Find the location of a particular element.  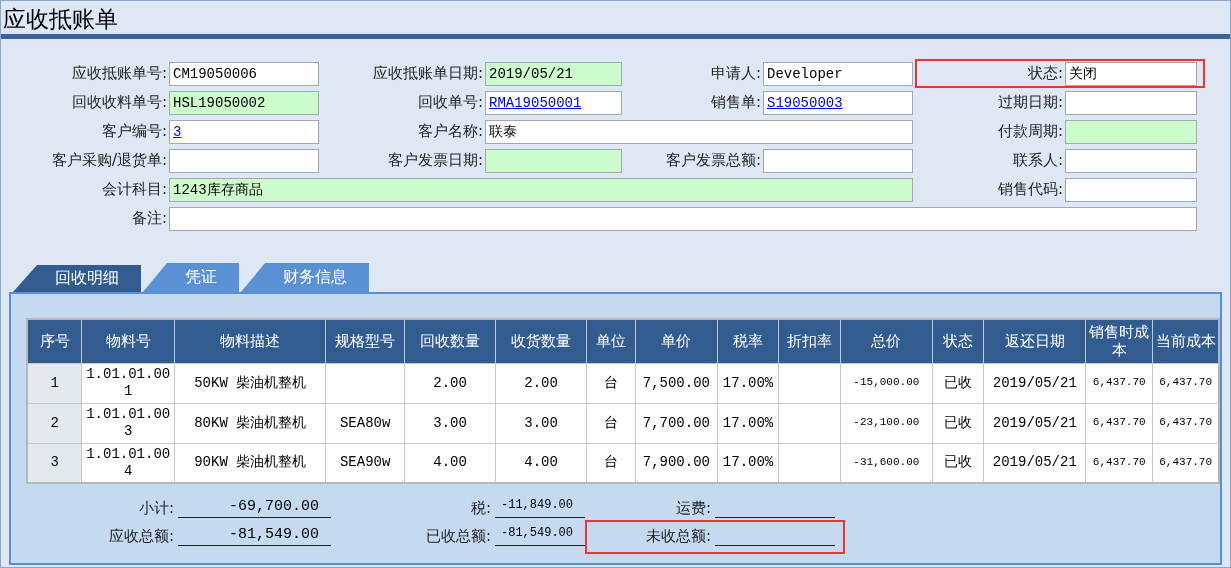

total-label: 应收总额: is located at coordinates (141, 536).